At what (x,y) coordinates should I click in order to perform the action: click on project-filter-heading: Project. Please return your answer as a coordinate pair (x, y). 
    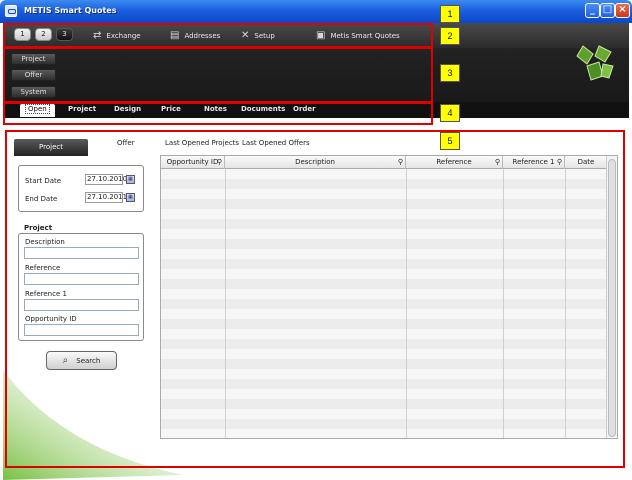
    Looking at the image, I should click on (38, 228).